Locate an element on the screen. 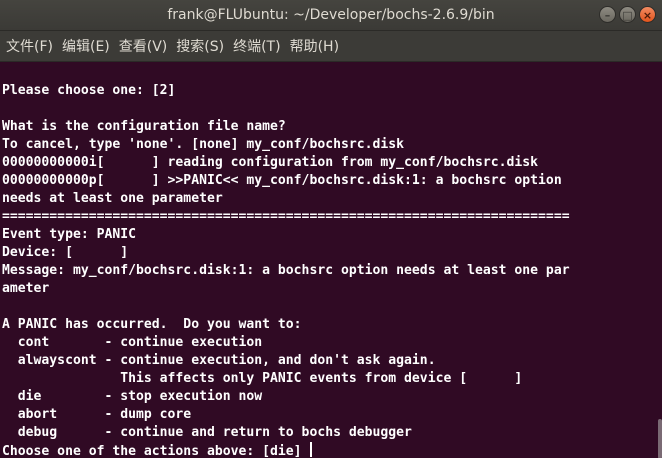 This screenshot has width=662, height=458. terminal-line: Device: [ ] is located at coordinates (65, 252).